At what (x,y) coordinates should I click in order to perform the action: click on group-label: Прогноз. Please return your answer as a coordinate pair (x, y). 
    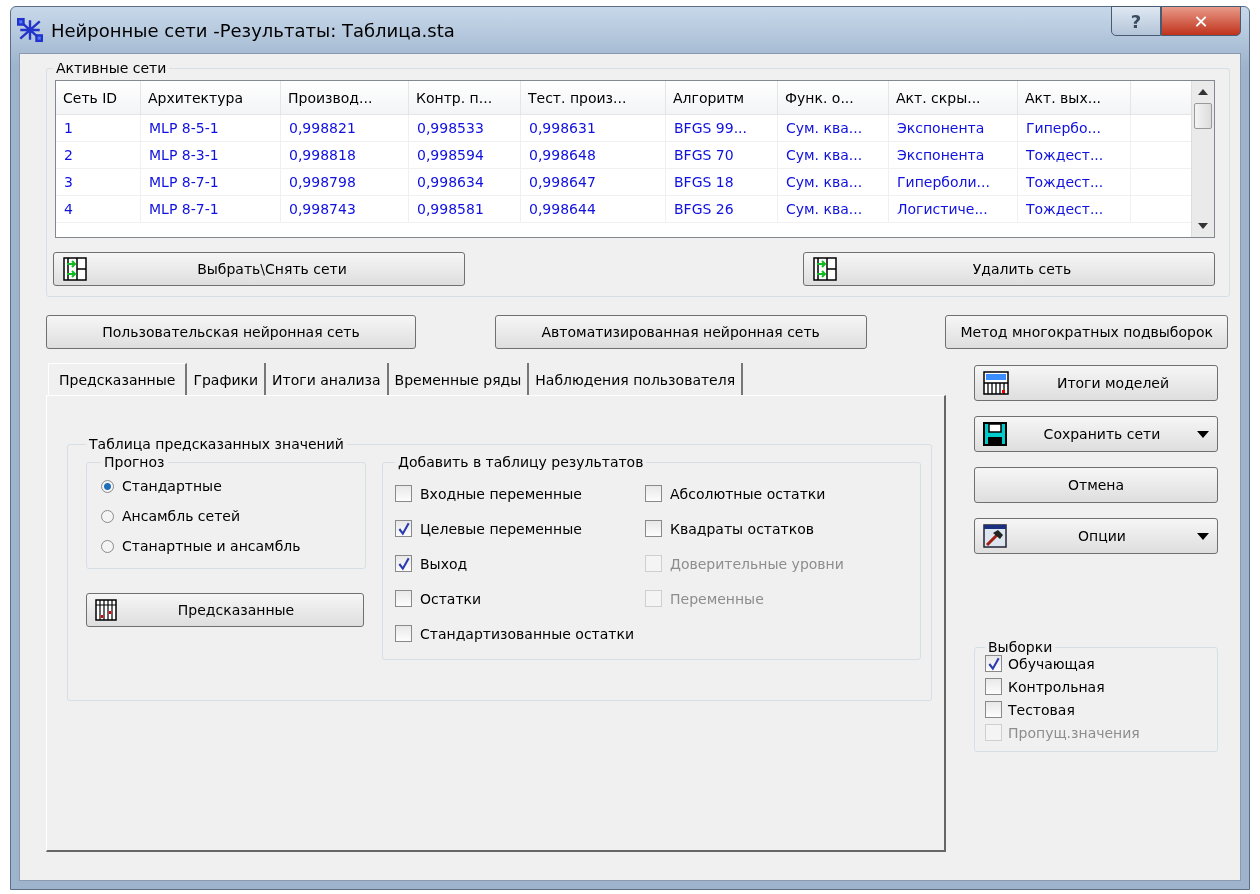
    Looking at the image, I should click on (134, 462).